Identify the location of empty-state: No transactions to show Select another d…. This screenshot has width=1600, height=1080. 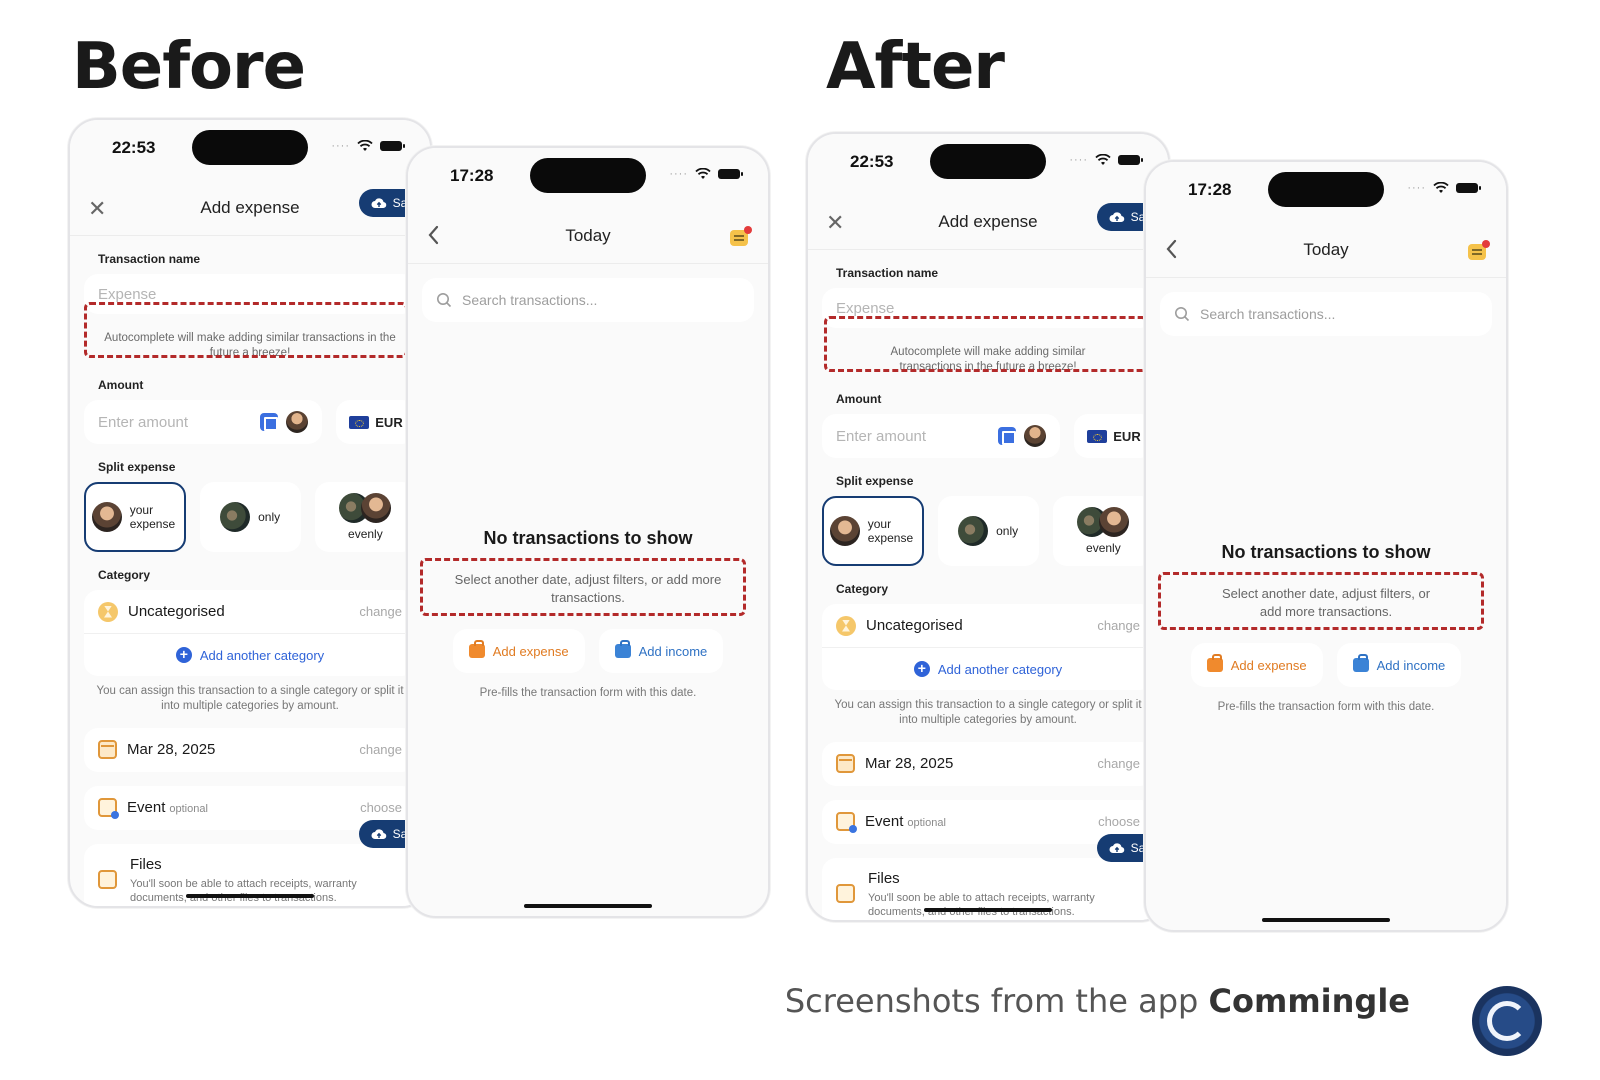
(1326, 627).